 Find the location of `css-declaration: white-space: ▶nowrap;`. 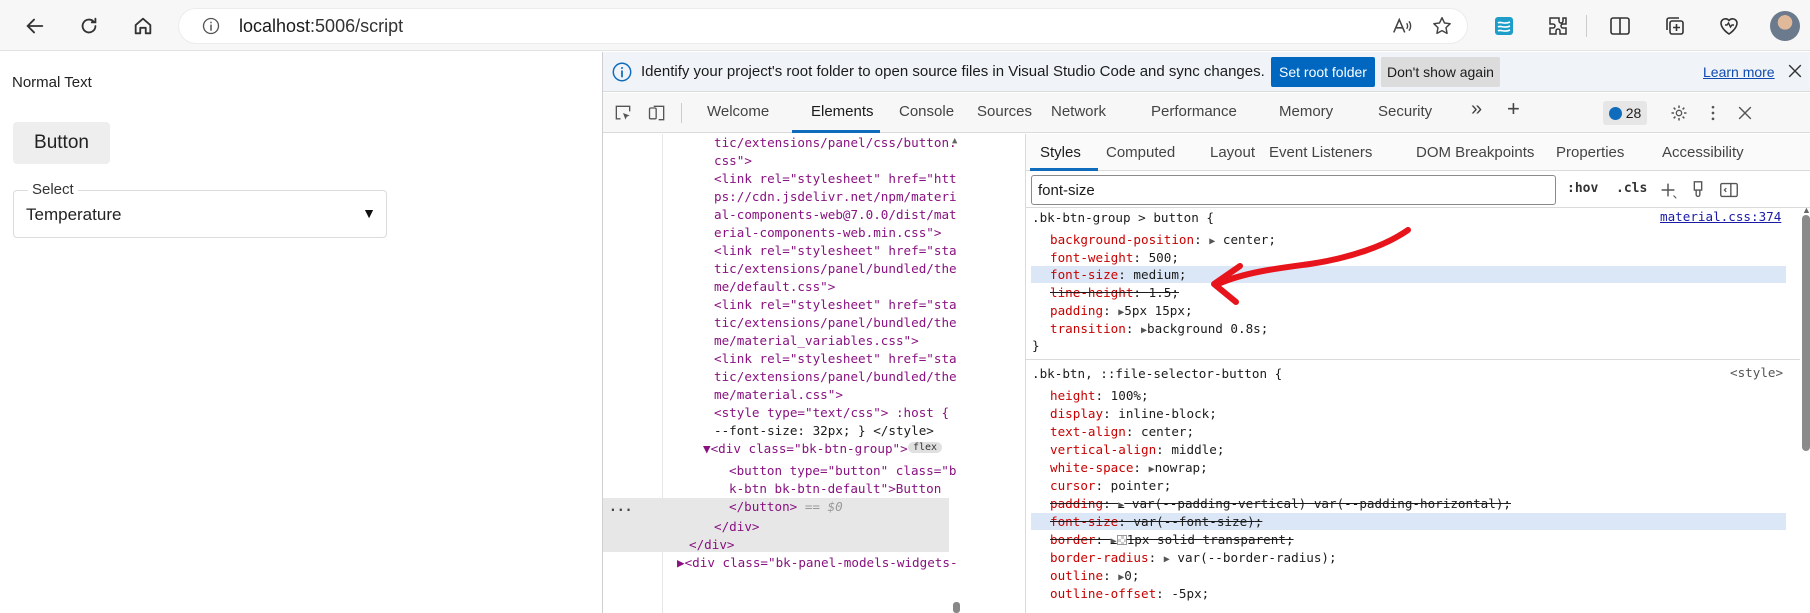

css-declaration: white-space: ▶nowrap; is located at coordinates (1129, 468).